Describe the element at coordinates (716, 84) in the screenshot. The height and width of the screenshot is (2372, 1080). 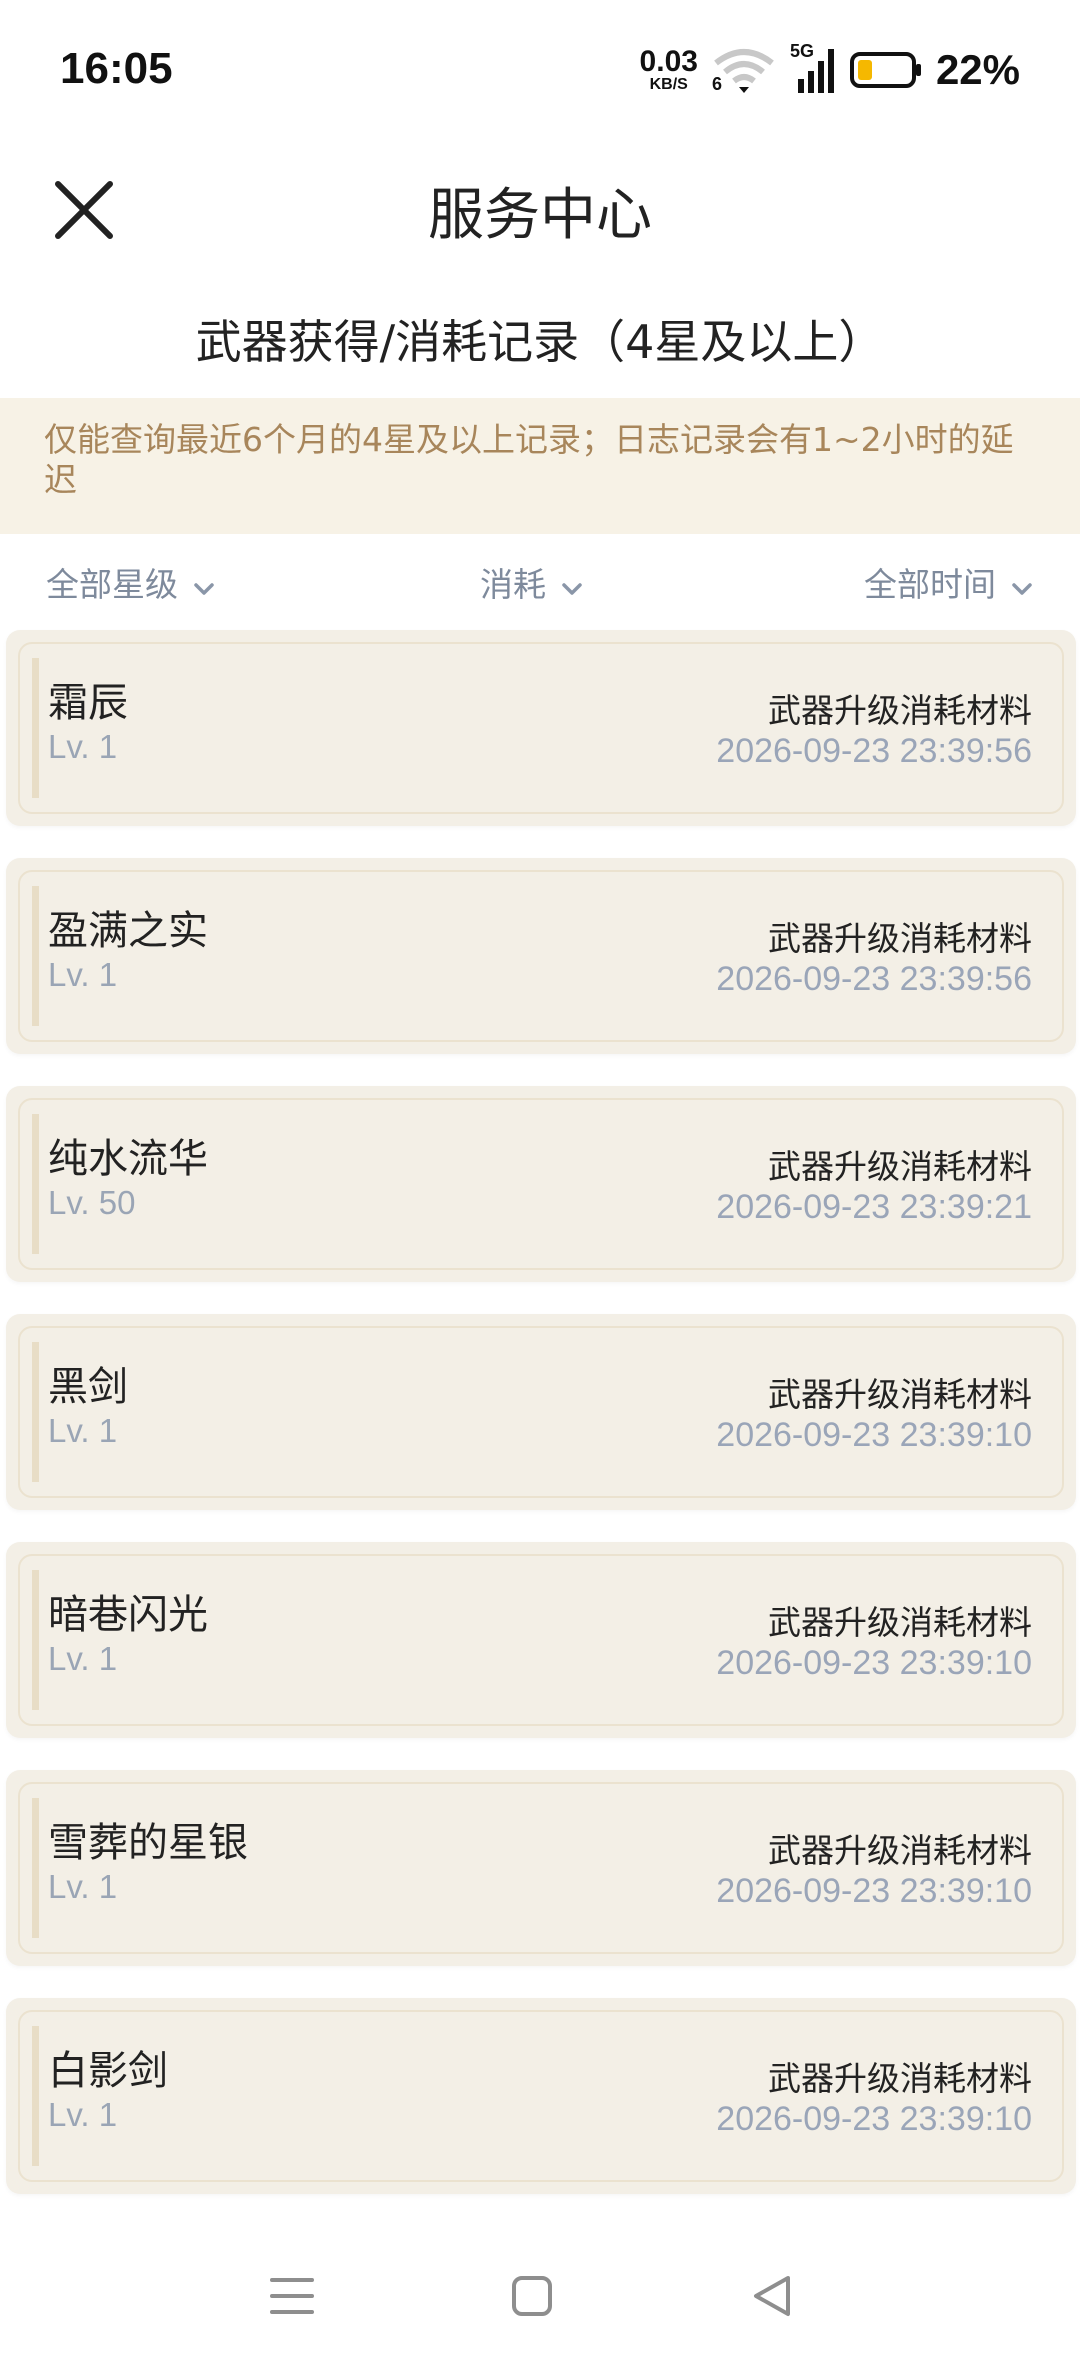
I see `wifi-label: 6` at that location.